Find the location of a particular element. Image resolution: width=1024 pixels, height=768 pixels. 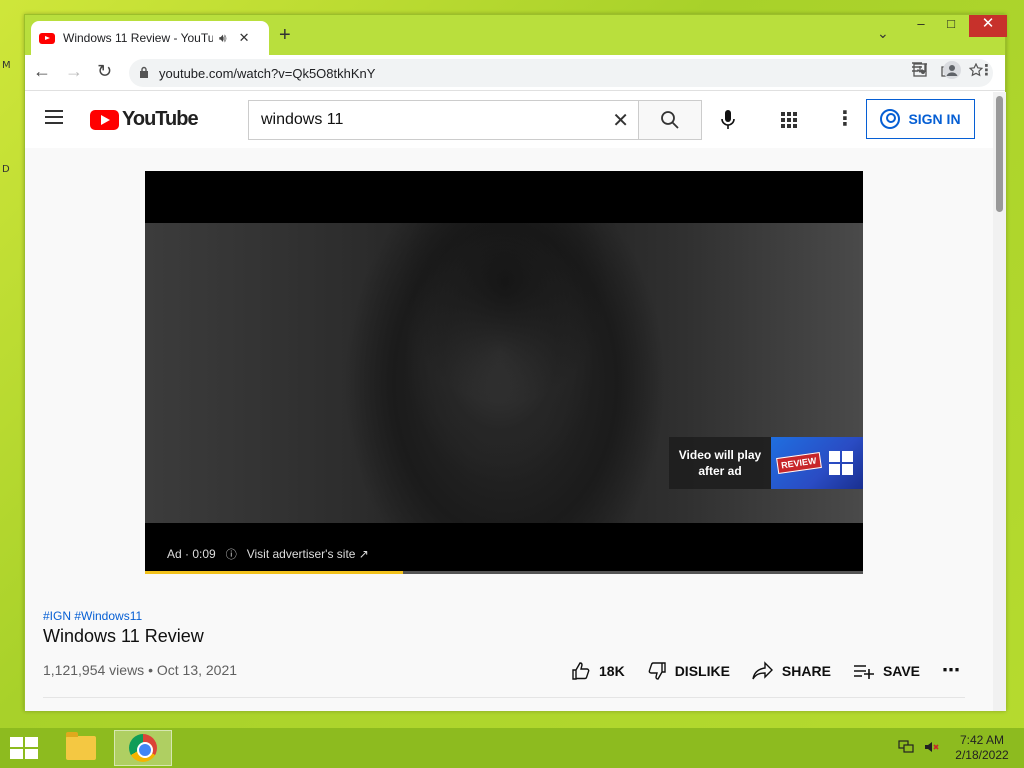

search-button is located at coordinates (670, 120).